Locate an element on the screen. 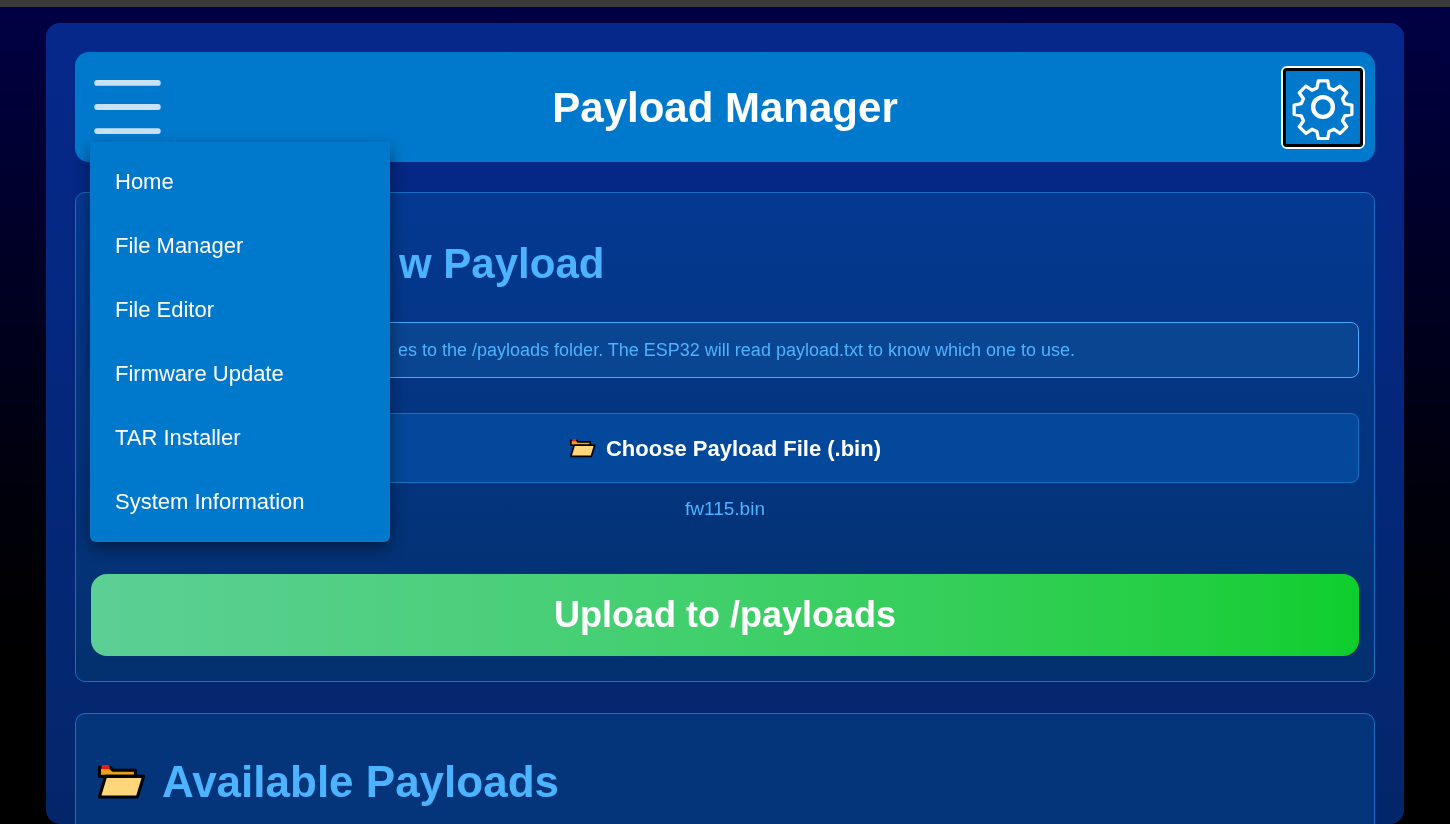  section-title: w Payload is located at coordinates (502, 264).